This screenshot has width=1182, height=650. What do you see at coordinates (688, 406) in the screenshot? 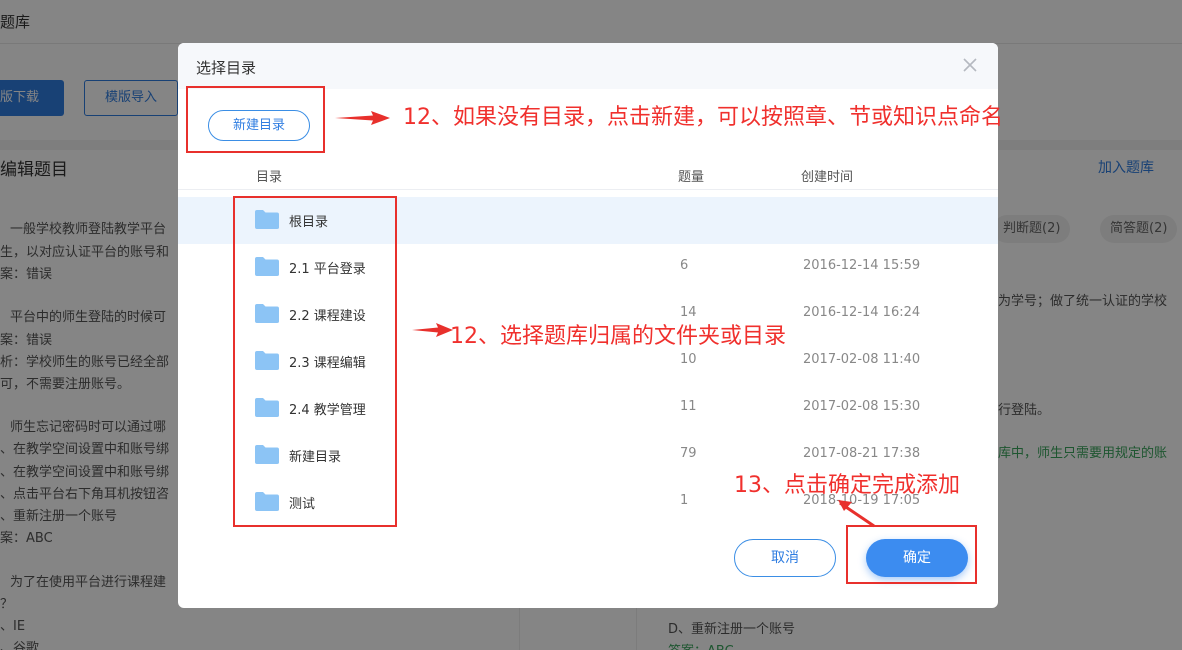
I see `question-count: 11` at bounding box center [688, 406].